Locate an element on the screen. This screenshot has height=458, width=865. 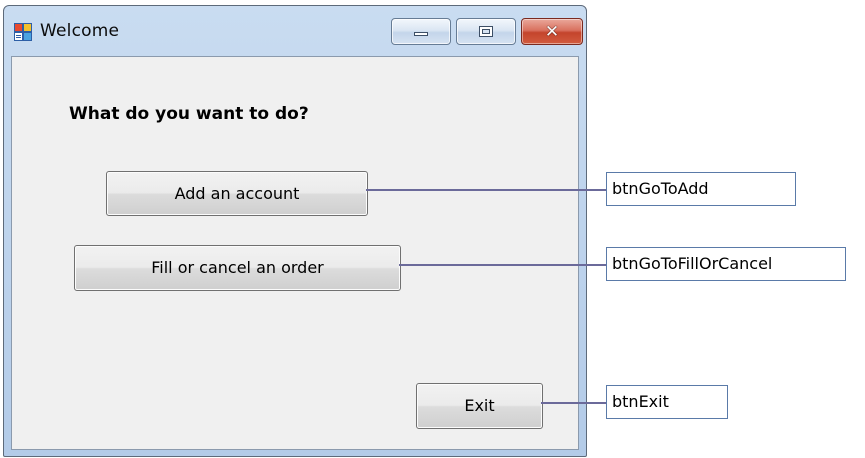
window-title: Welcome is located at coordinates (80, 31).